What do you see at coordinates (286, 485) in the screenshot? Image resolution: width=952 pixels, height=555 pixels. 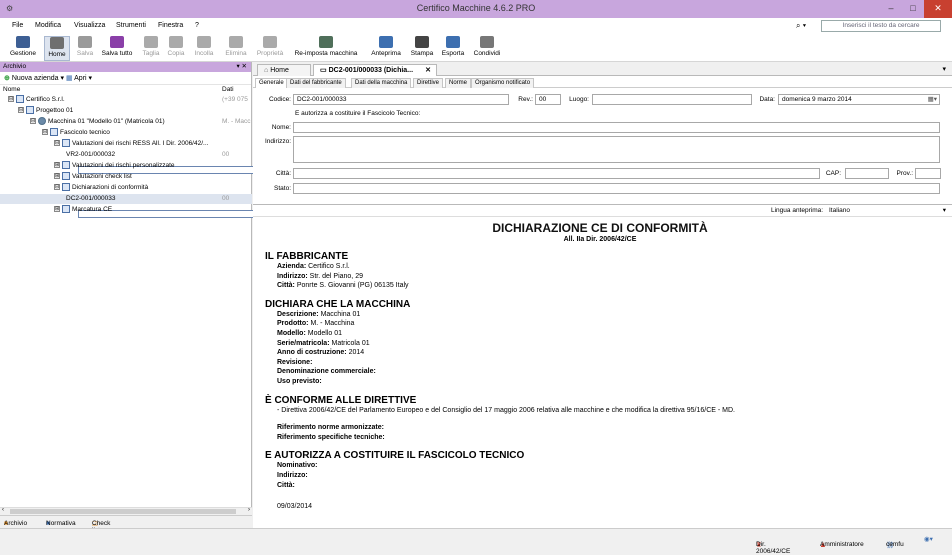 I see `document-field-line: Città:` at bounding box center [286, 485].